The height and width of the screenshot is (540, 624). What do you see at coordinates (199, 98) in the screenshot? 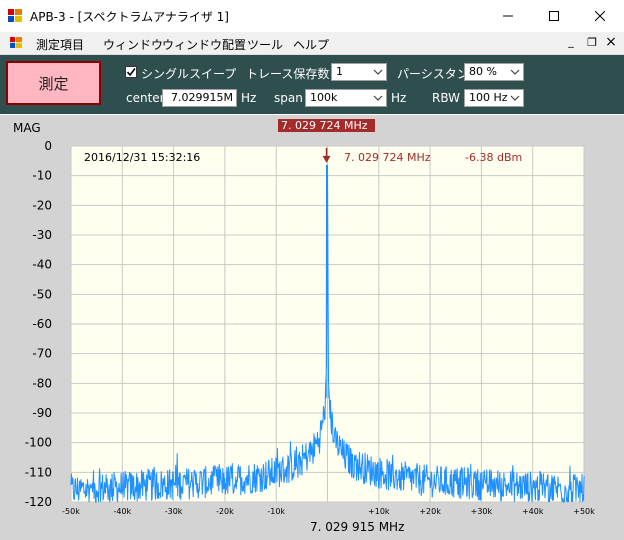
I see `center-frequency-input: 7.029915M` at bounding box center [199, 98].